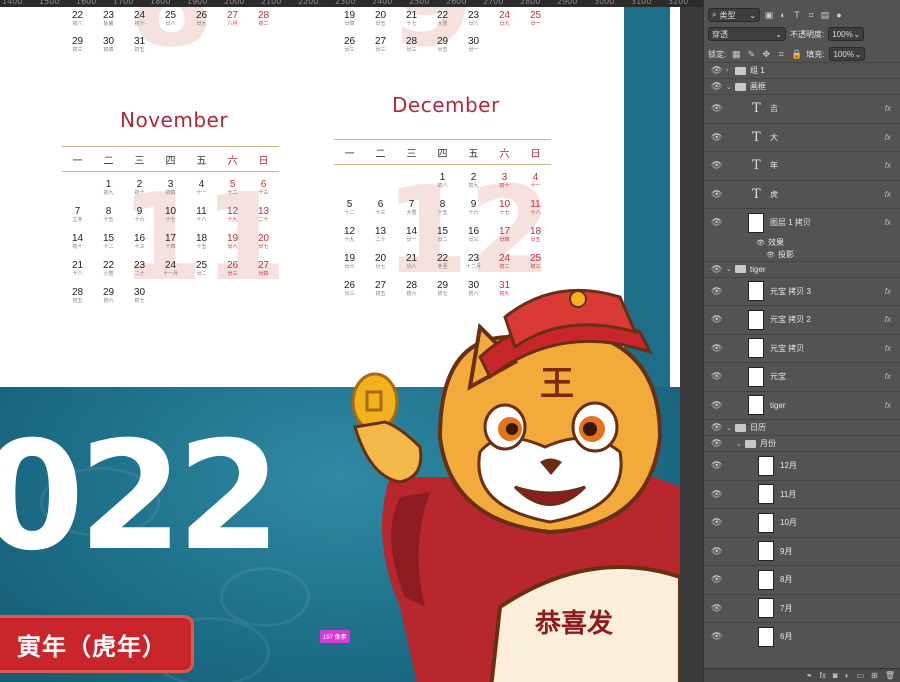  I want to click on lunar-date: 初七, so click(139, 301).